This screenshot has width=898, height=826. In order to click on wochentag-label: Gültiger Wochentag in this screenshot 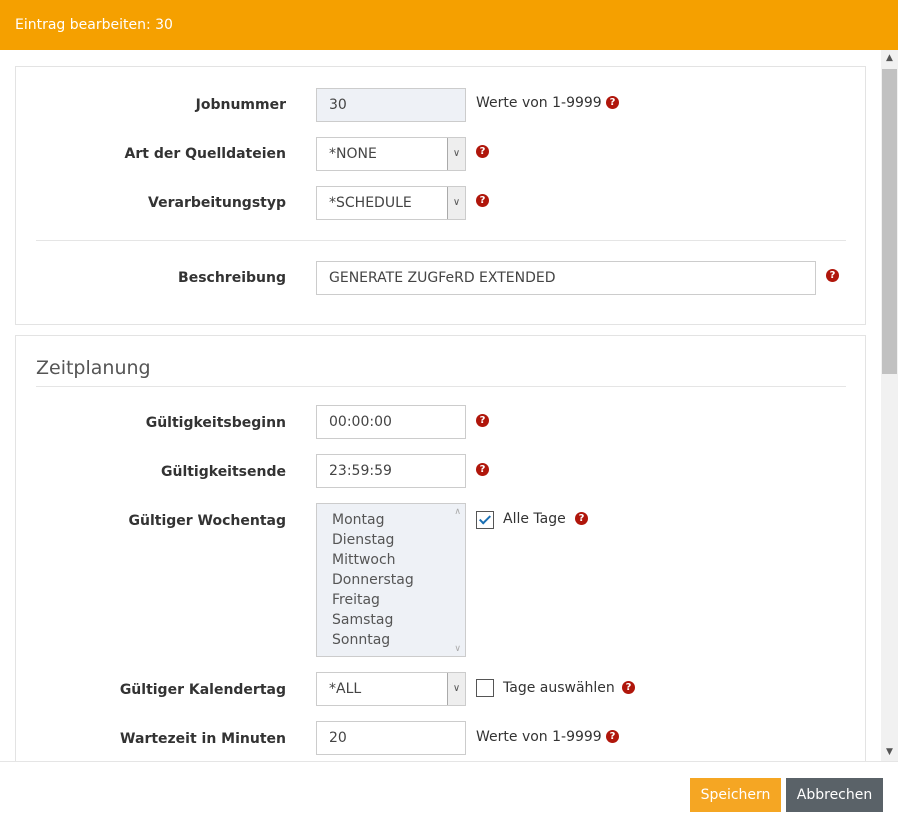, I will do `click(207, 521)`.